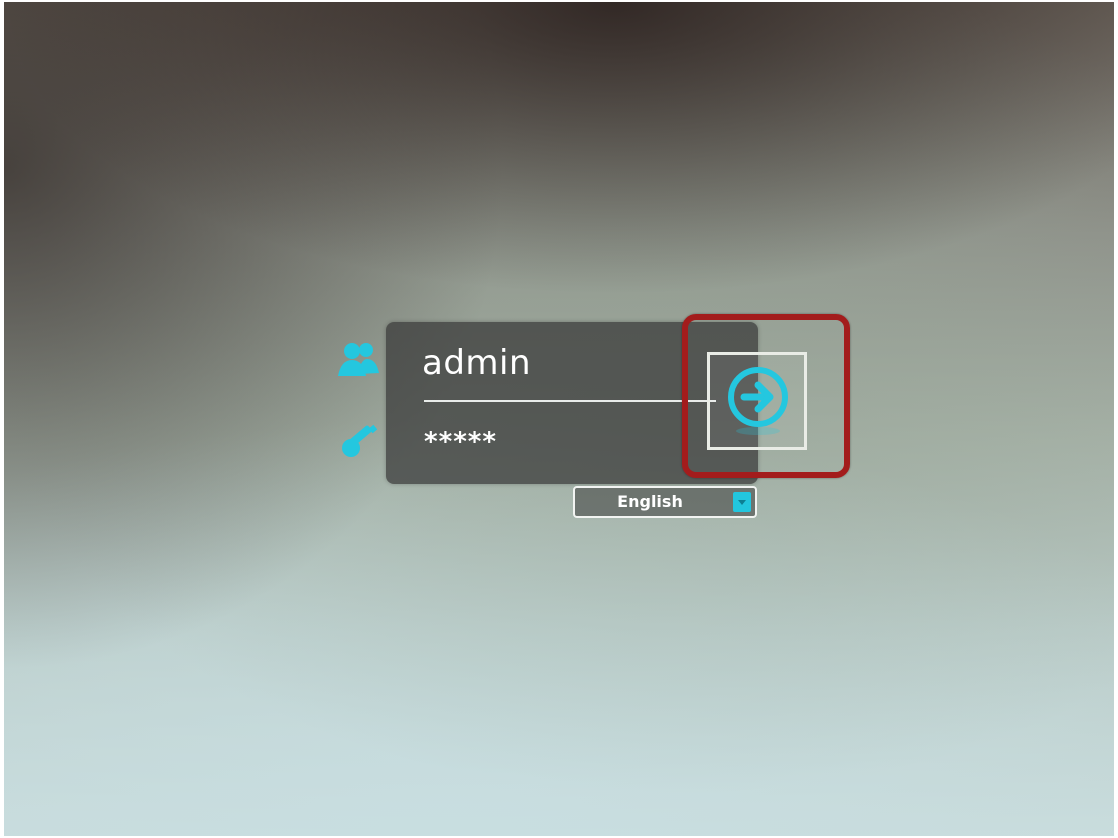 The width and height of the screenshot is (1118, 838). Describe the element at coordinates (358, 359) in the screenshot. I see `user-group-icon` at that location.